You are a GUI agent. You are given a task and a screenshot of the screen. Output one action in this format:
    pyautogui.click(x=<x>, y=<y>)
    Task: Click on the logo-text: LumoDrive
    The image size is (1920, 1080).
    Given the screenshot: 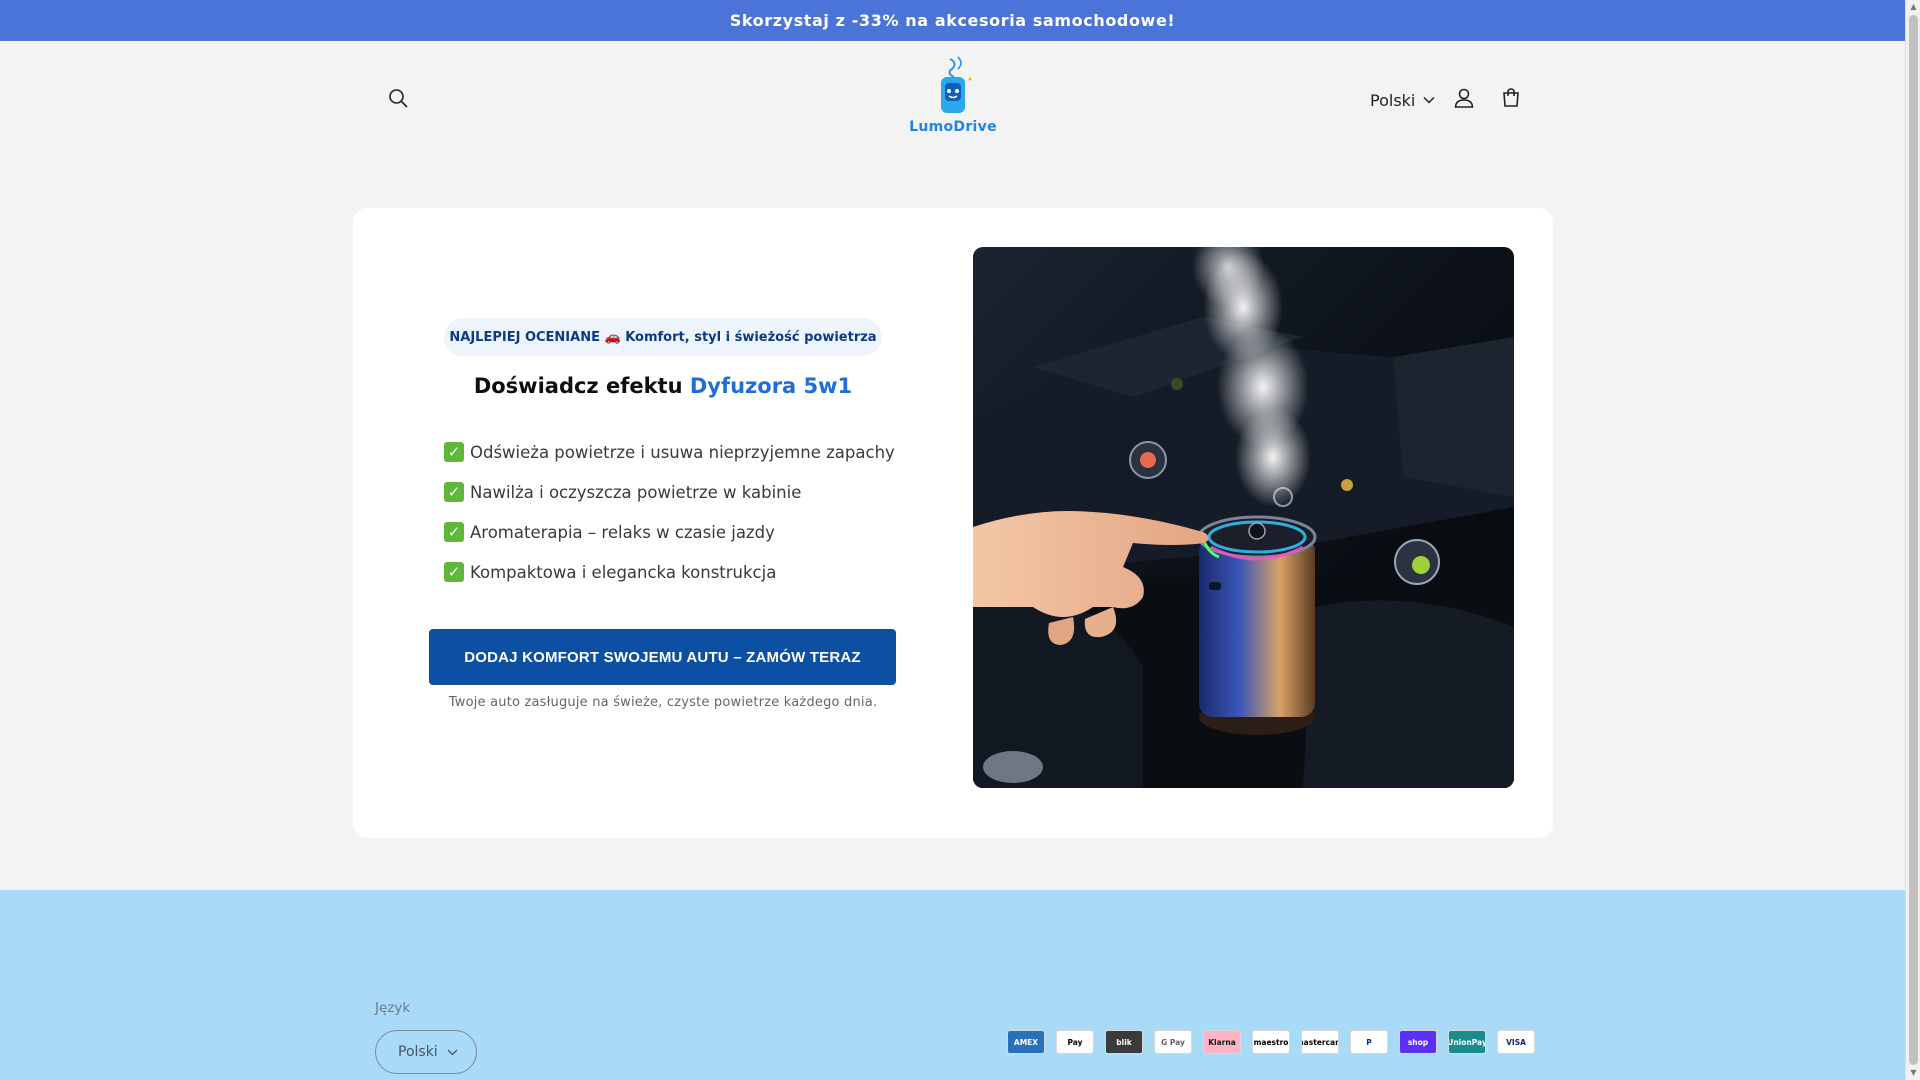 What is the action you would take?
    pyautogui.click(x=953, y=127)
    